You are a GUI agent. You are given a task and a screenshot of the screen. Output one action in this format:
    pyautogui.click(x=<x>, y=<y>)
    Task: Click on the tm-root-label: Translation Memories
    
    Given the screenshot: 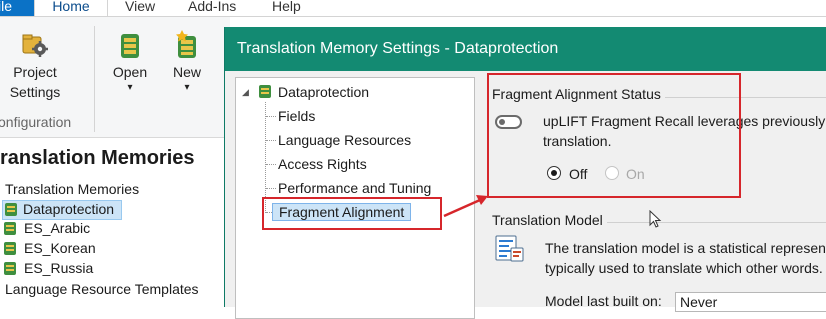 What is the action you would take?
    pyautogui.click(x=72, y=189)
    